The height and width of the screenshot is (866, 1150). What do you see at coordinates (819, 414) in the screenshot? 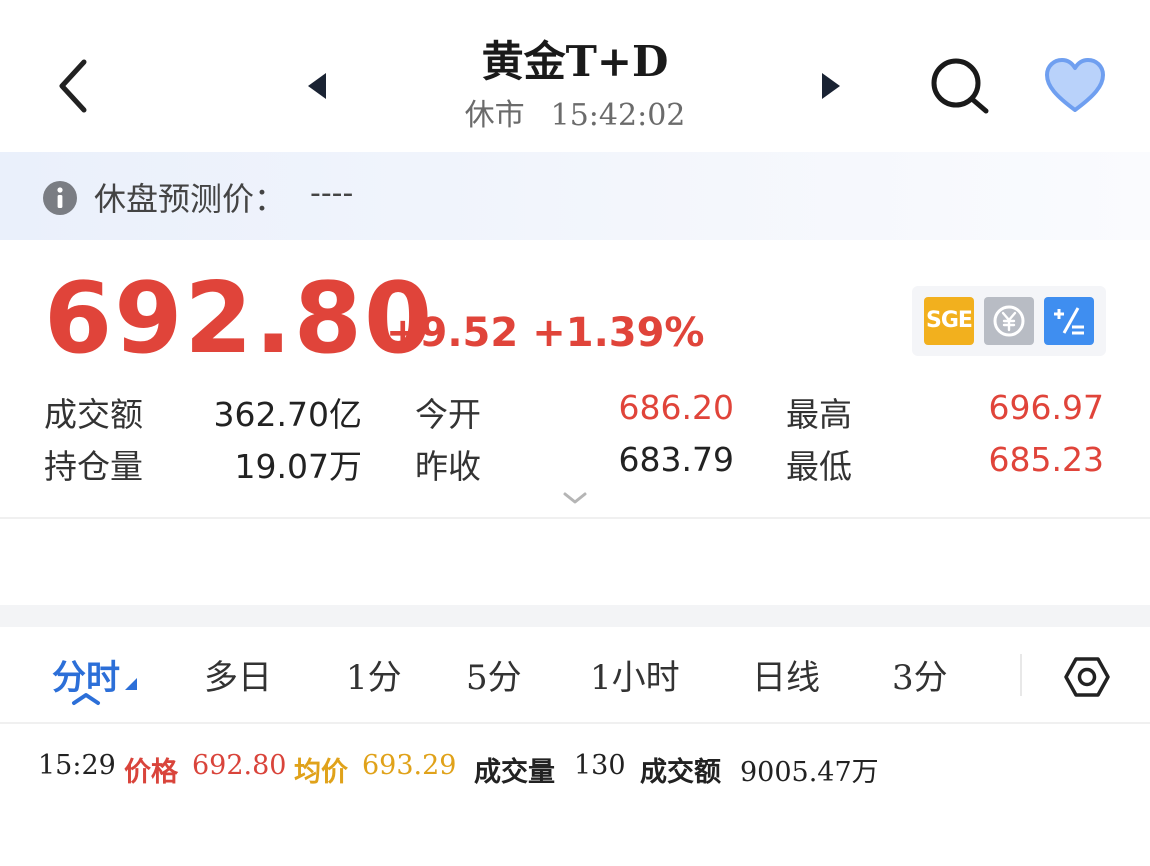
I see `high-label: 最高` at bounding box center [819, 414].